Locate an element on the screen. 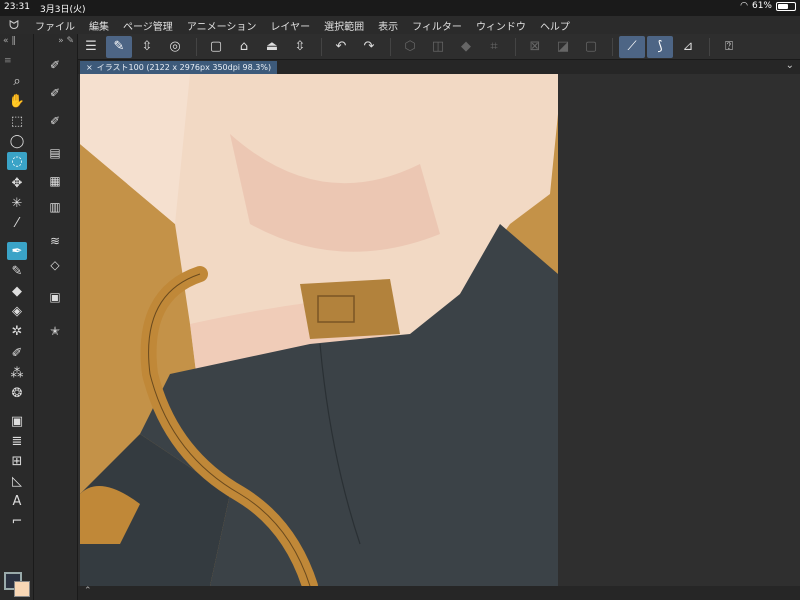 The height and width of the screenshot is (600, 800). menu-page: ページ管理 is located at coordinates (148, 25).